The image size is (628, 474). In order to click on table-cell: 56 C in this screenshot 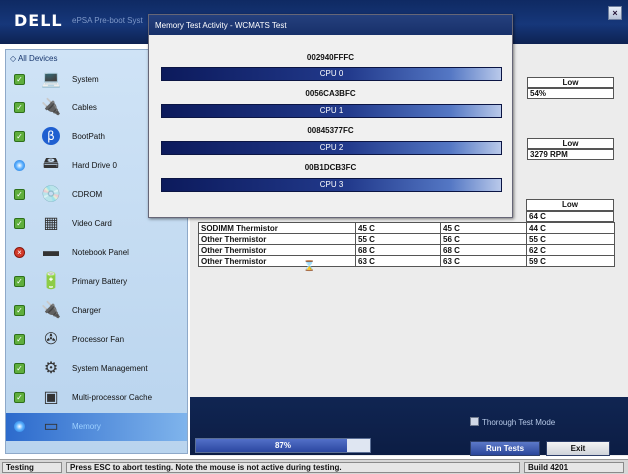, I will do `click(483, 239)`.